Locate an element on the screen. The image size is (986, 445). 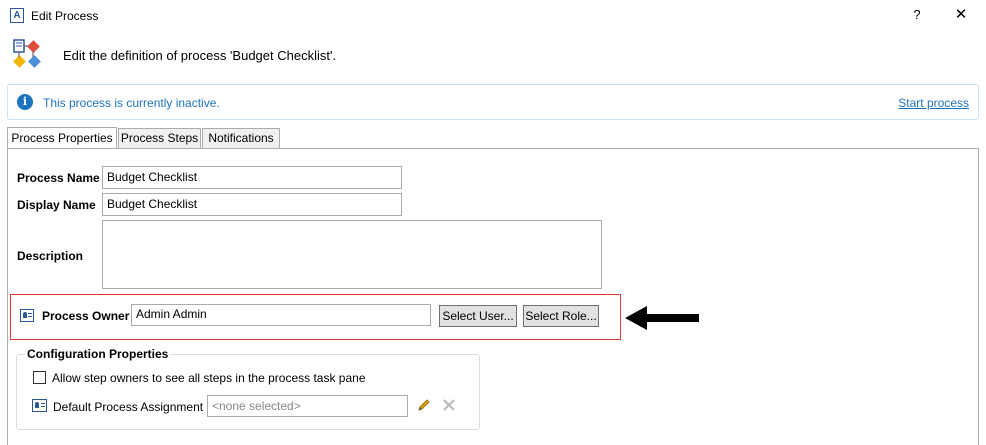
app-icon: A is located at coordinates (17, 15).